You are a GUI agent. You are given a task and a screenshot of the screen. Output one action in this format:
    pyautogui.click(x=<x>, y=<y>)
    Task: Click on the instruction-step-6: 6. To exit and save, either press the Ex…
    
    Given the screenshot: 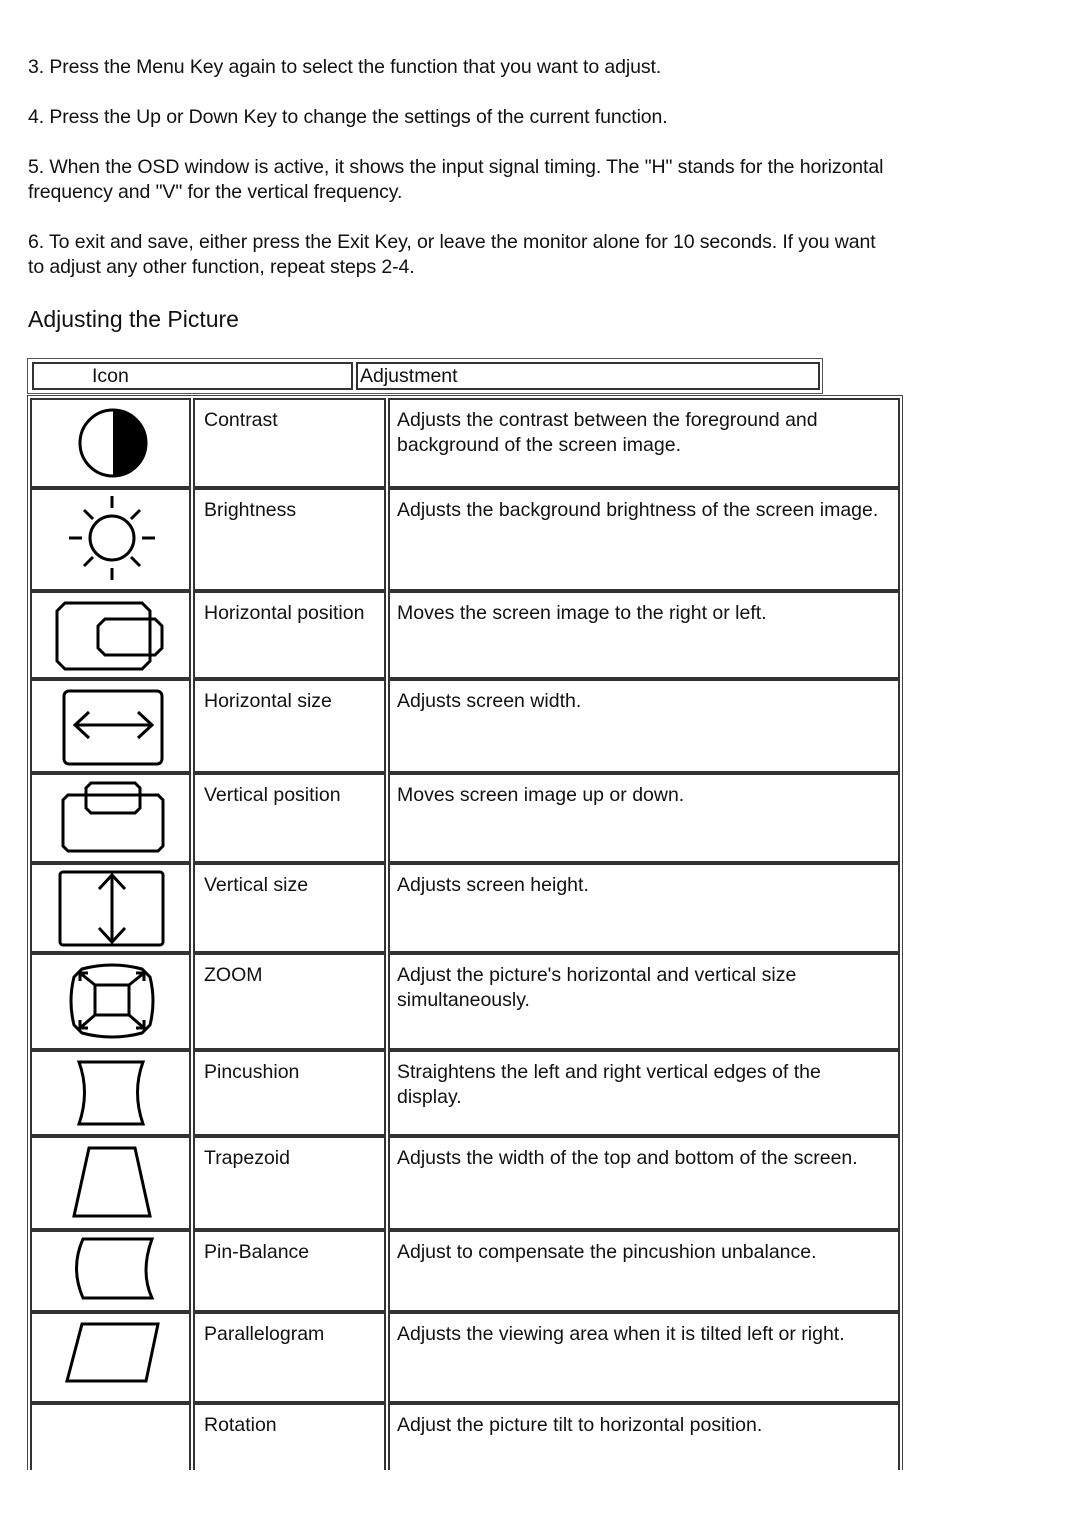 What is the action you would take?
    pyautogui.click(x=452, y=254)
    